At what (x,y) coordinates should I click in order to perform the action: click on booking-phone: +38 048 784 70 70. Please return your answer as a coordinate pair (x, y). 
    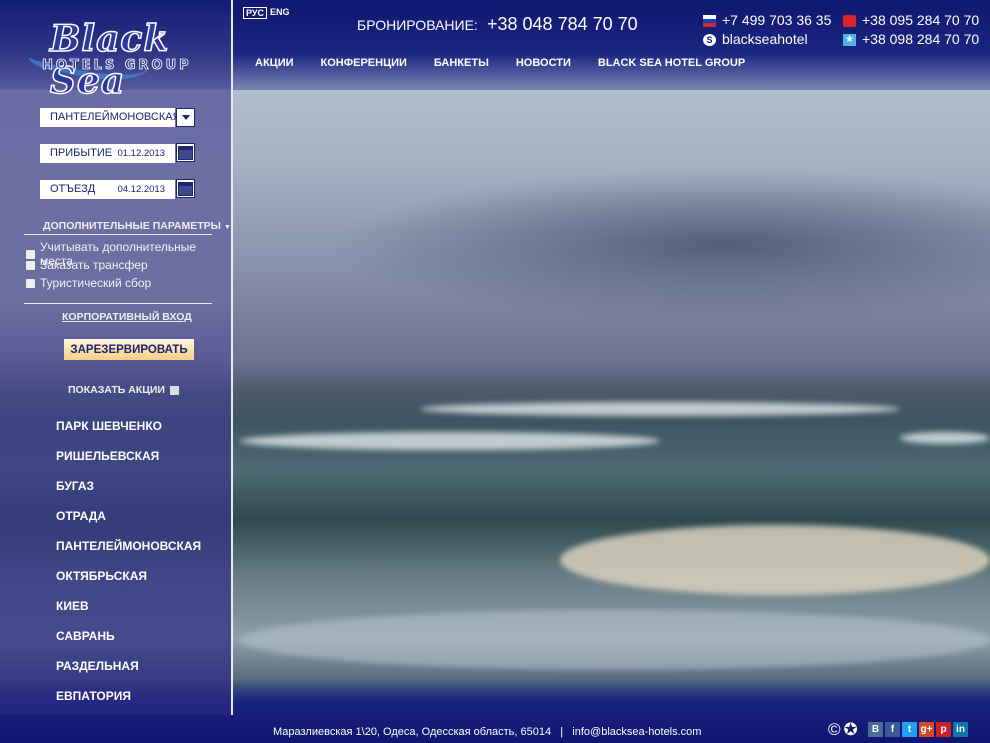
    Looking at the image, I should click on (562, 24).